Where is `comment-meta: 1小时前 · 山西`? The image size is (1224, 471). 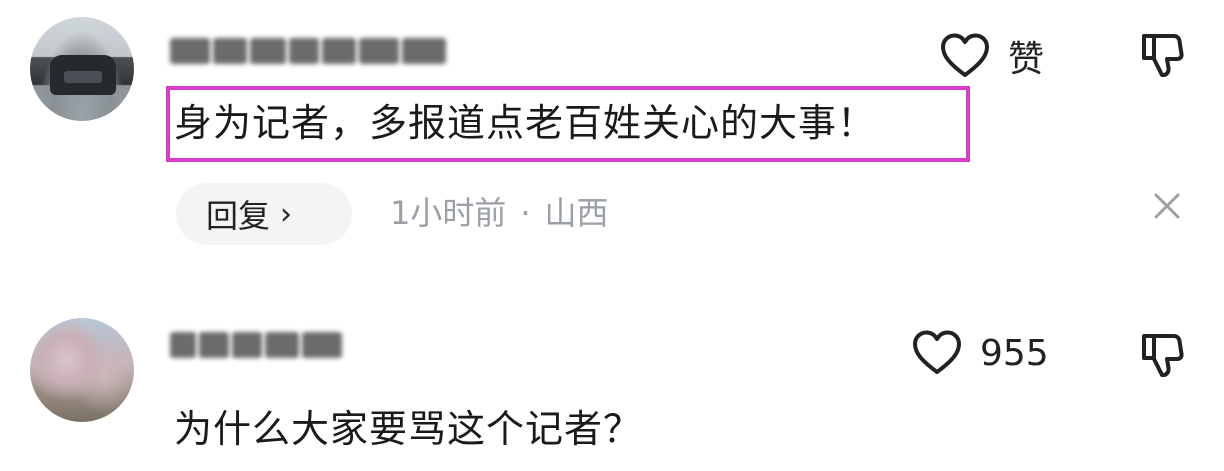 comment-meta: 1小时前 · 山西 is located at coordinates (499, 213).